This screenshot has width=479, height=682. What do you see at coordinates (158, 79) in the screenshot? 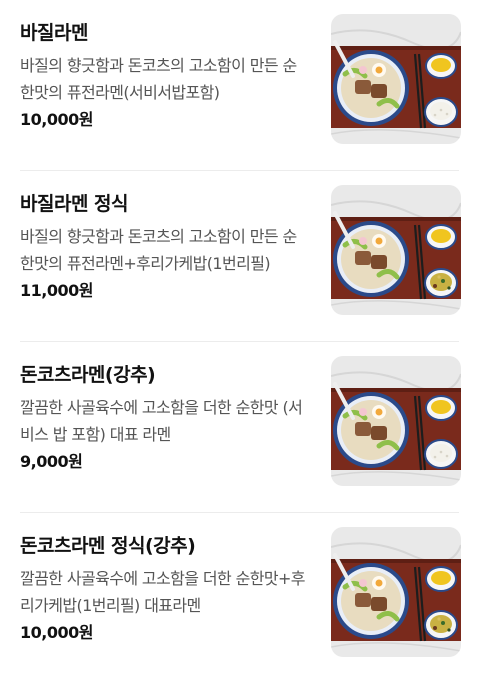
I see `menu-item-description: 바질의 향긋함과 돈코츠의 고소함이 만든 순한맛의 퓨전라멘(서비서밥포함)` at bounding box center [158, 79].